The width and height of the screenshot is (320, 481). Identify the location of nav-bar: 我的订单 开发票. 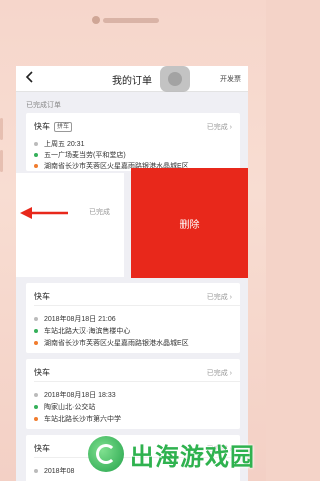
(132, 79).